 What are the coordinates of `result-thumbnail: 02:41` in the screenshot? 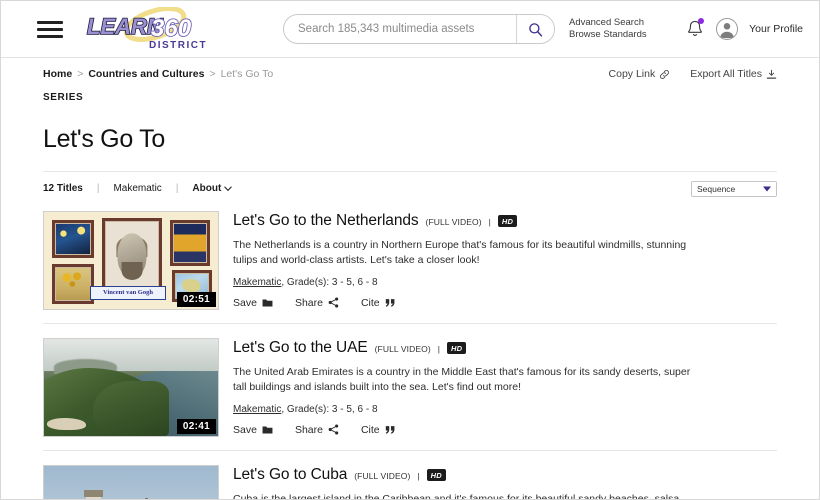 It's located at (131, 387).